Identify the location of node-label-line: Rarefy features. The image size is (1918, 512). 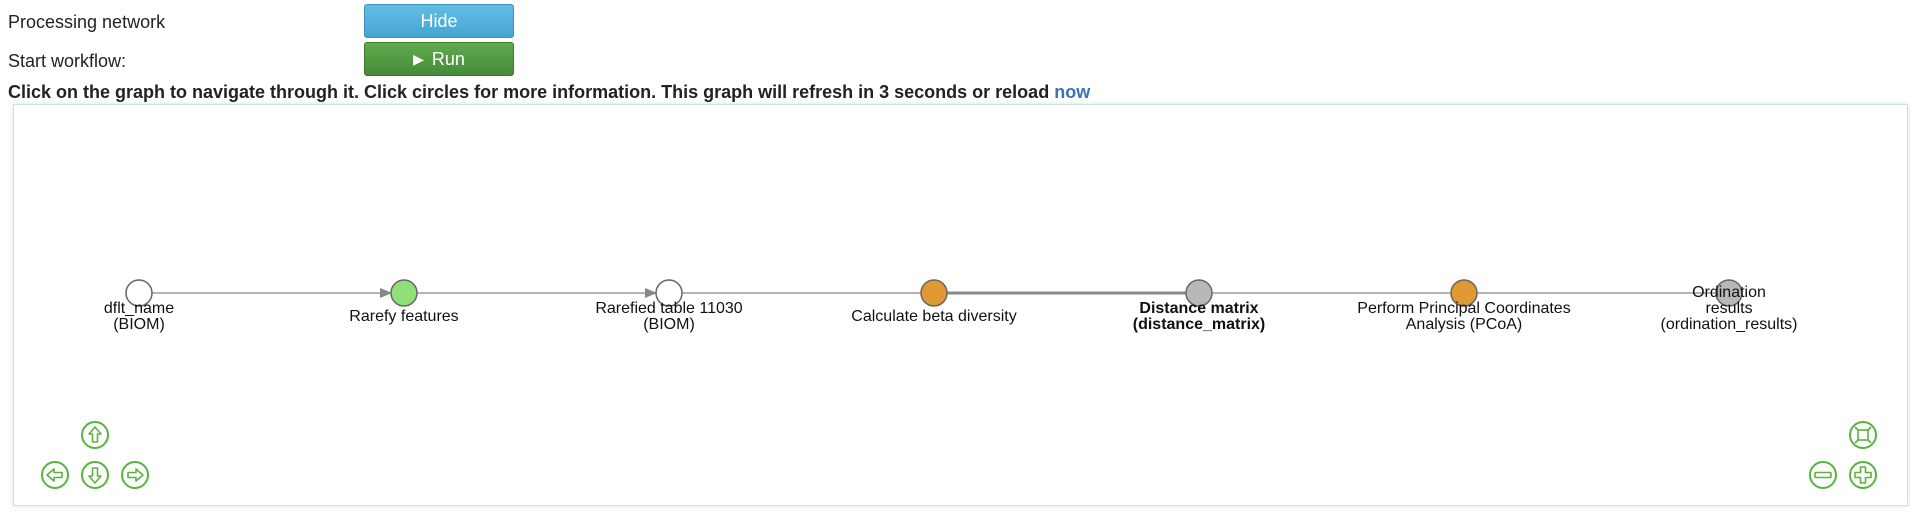
(403, 316).